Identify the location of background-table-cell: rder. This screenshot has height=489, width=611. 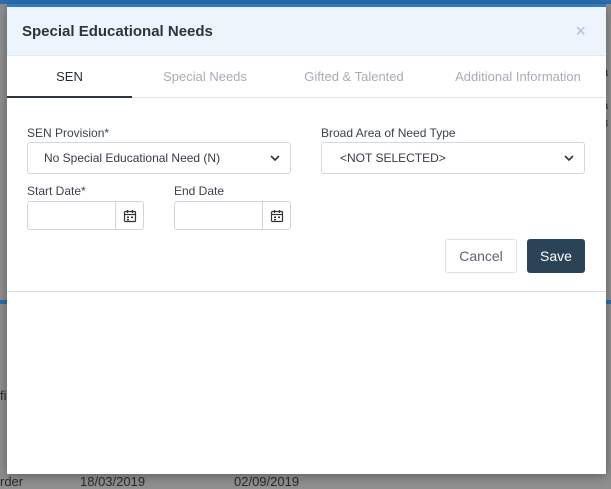
(12, 481).